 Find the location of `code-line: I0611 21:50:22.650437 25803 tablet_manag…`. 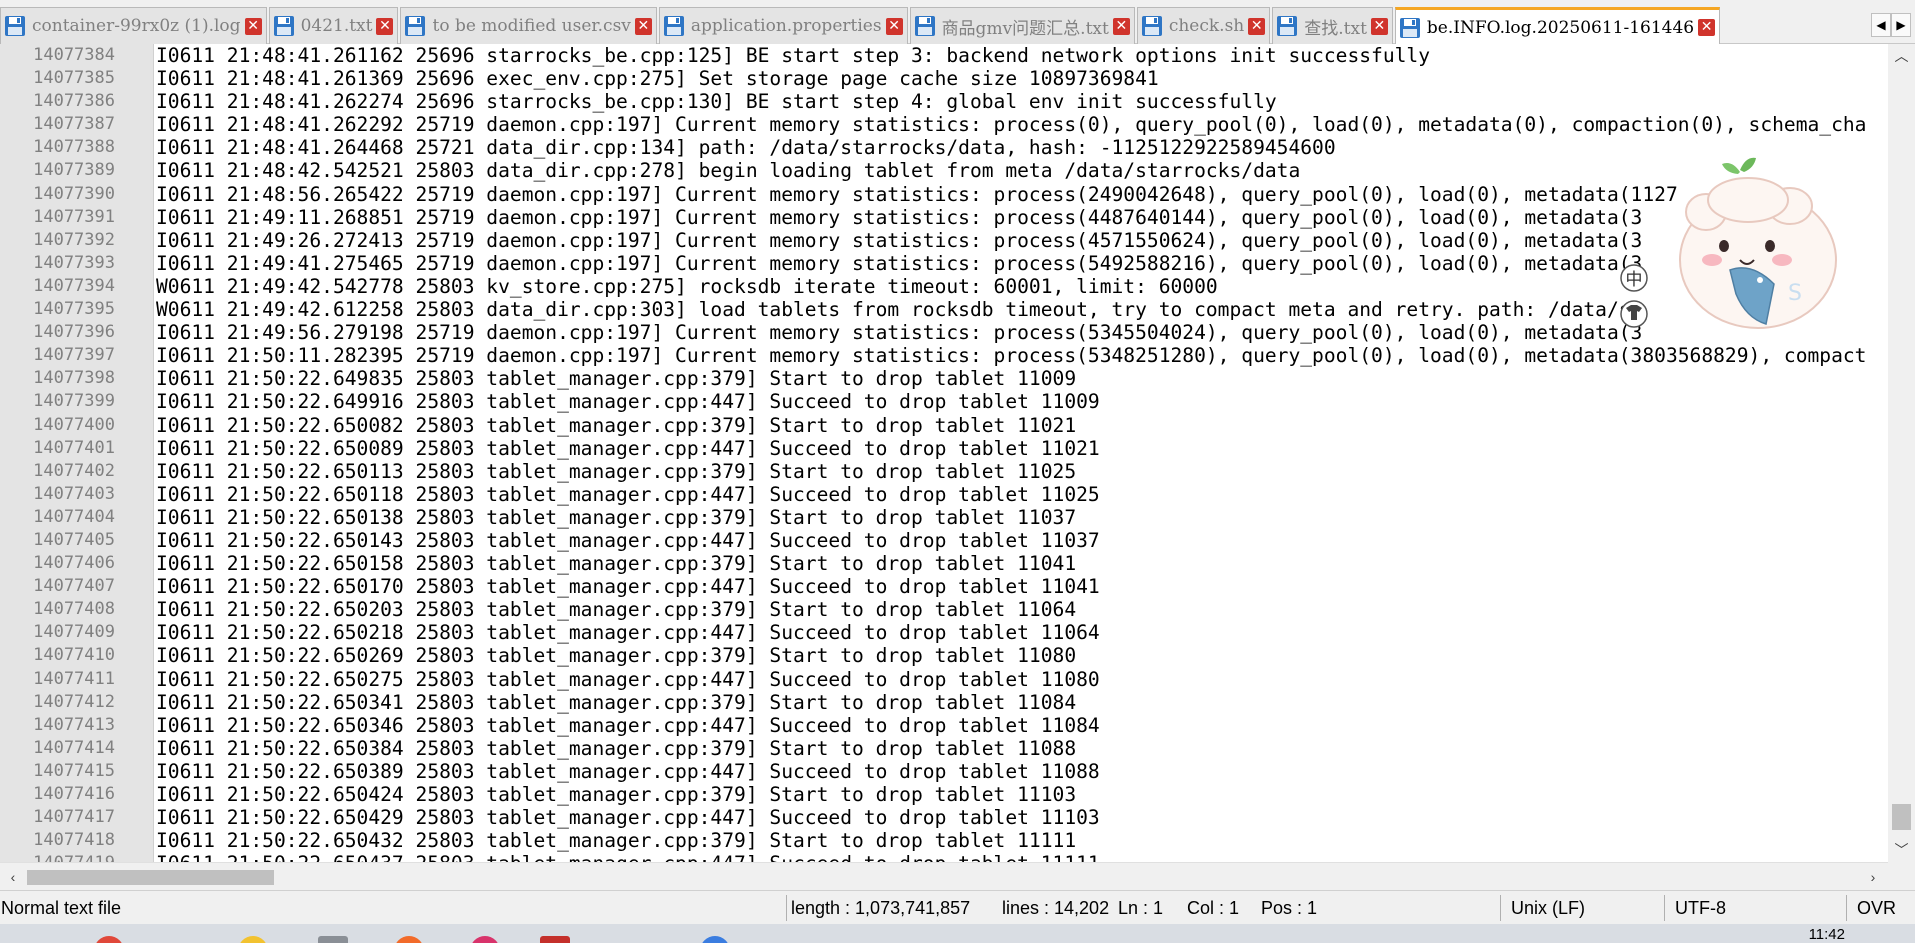

code-line: I0611 21:50:22.650437 25803 tablet_manag… is located at coordinates (1021, 857).